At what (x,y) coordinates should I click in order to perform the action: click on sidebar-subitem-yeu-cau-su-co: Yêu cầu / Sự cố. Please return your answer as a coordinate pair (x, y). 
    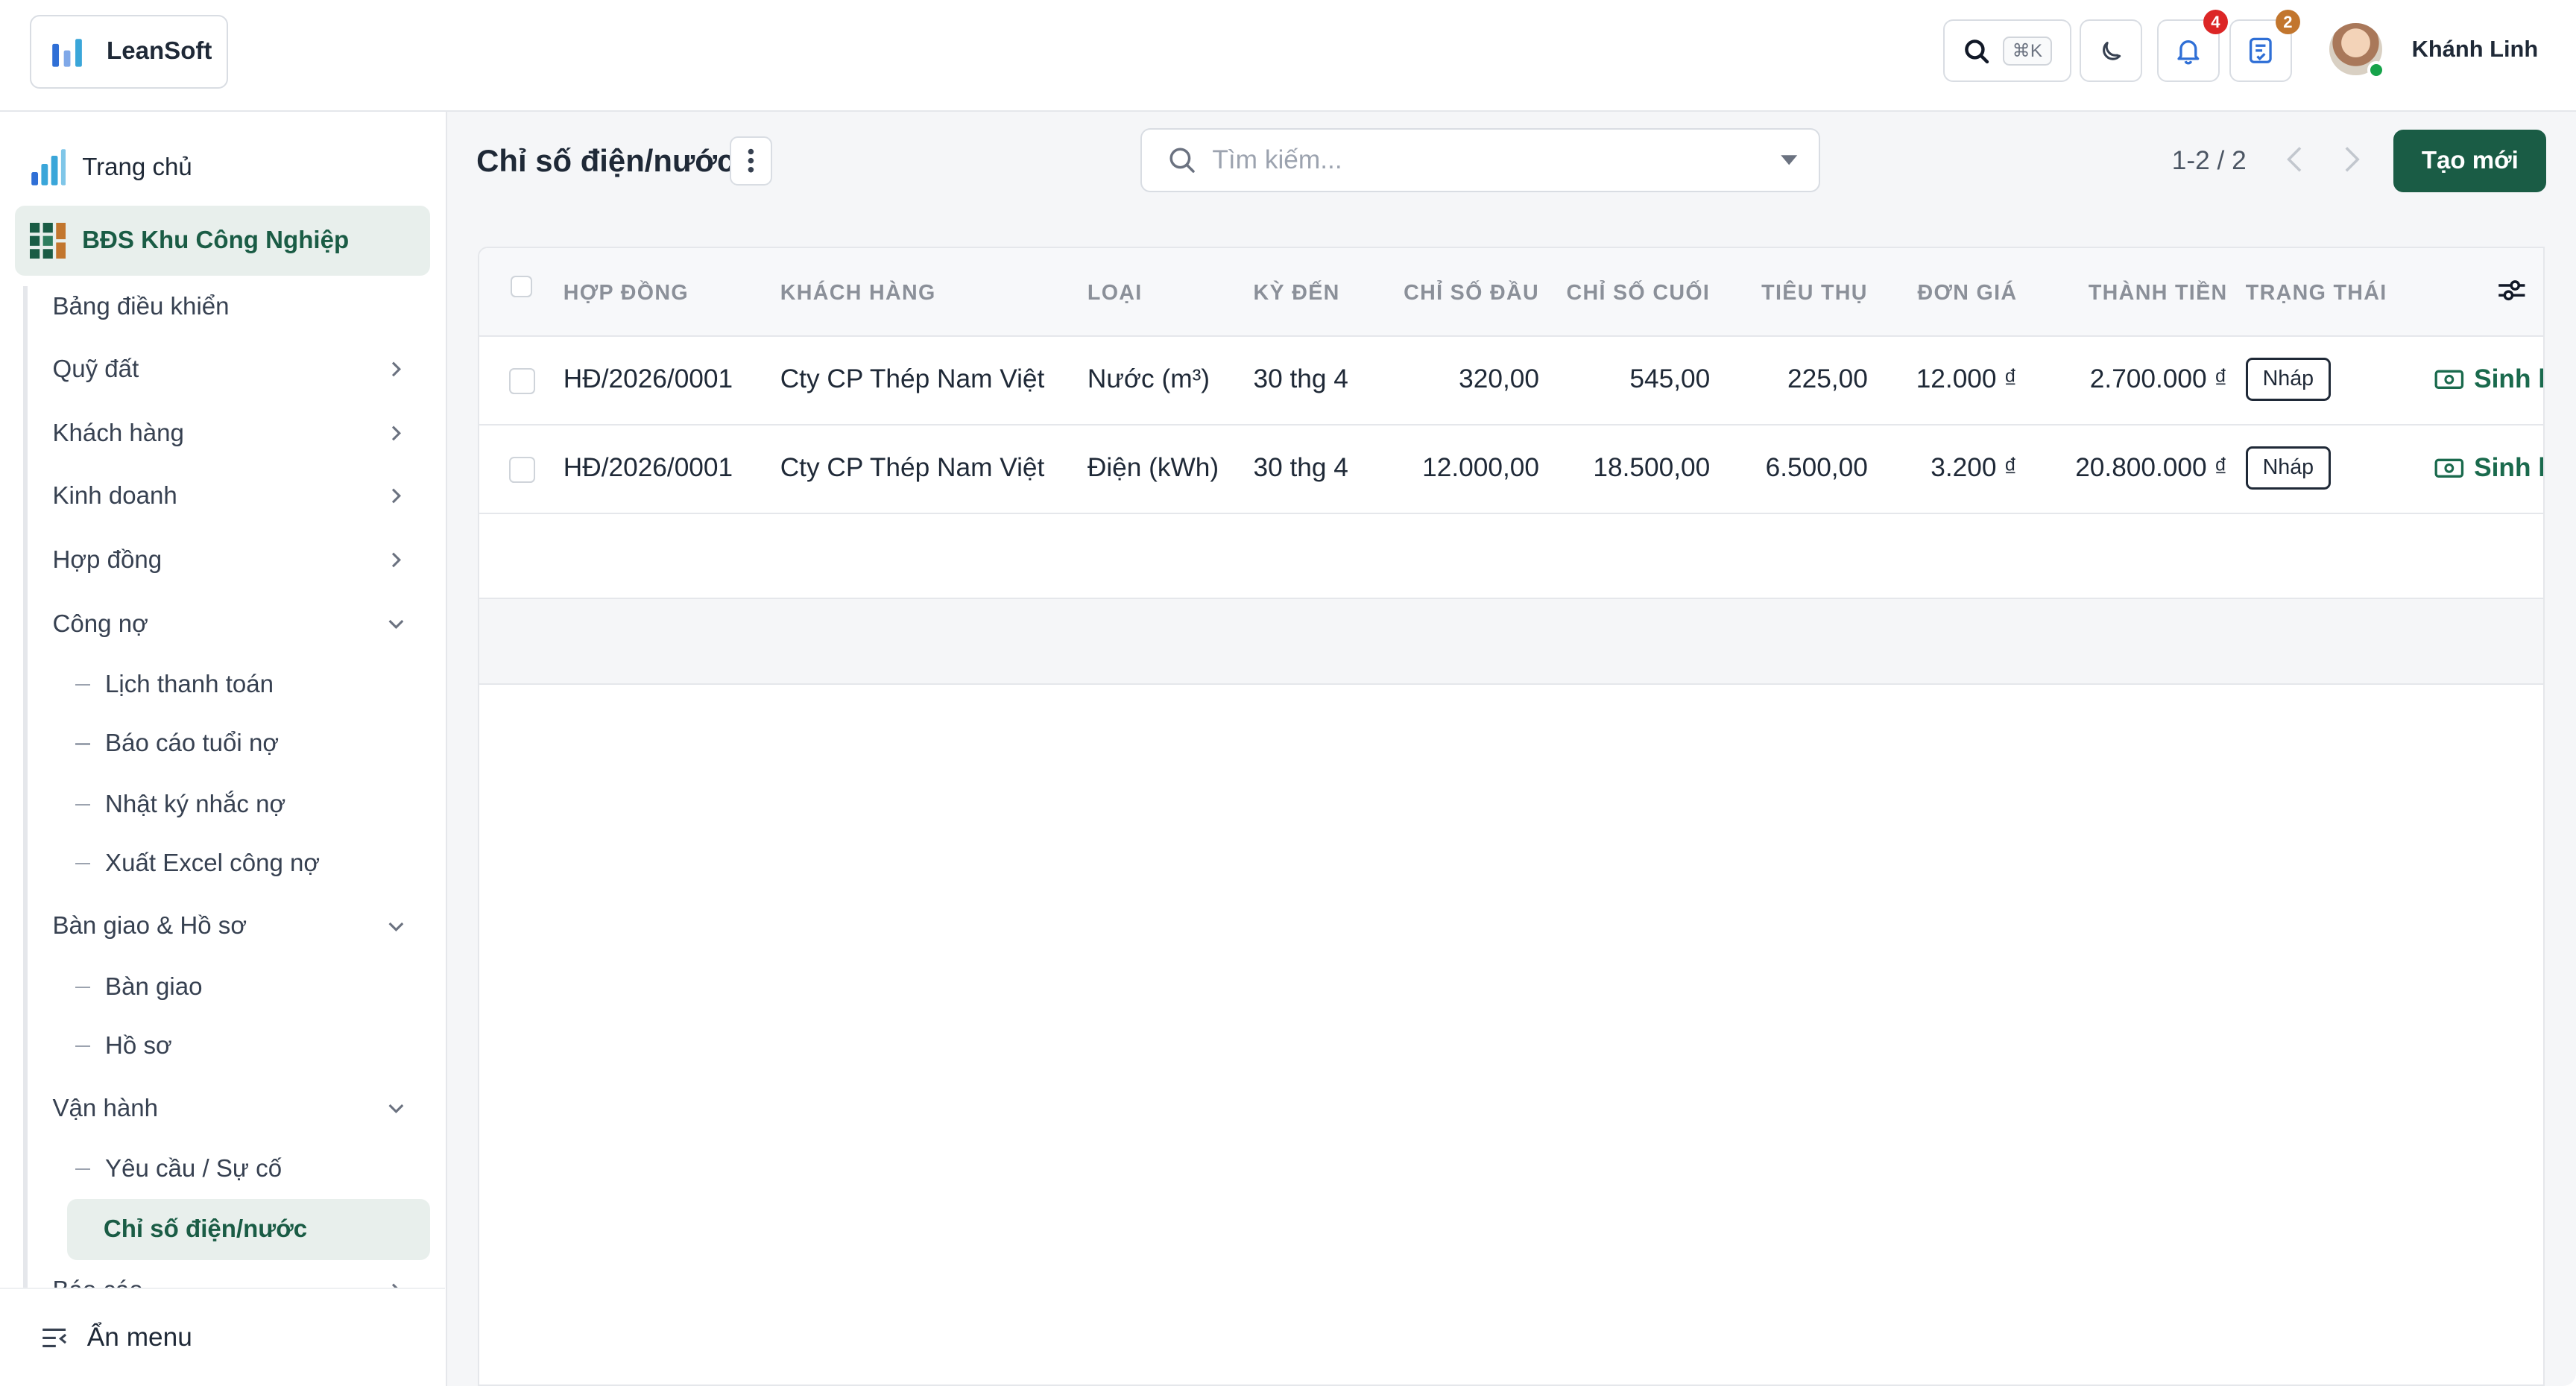
    Looking at the image, I should click on (179, 1169).